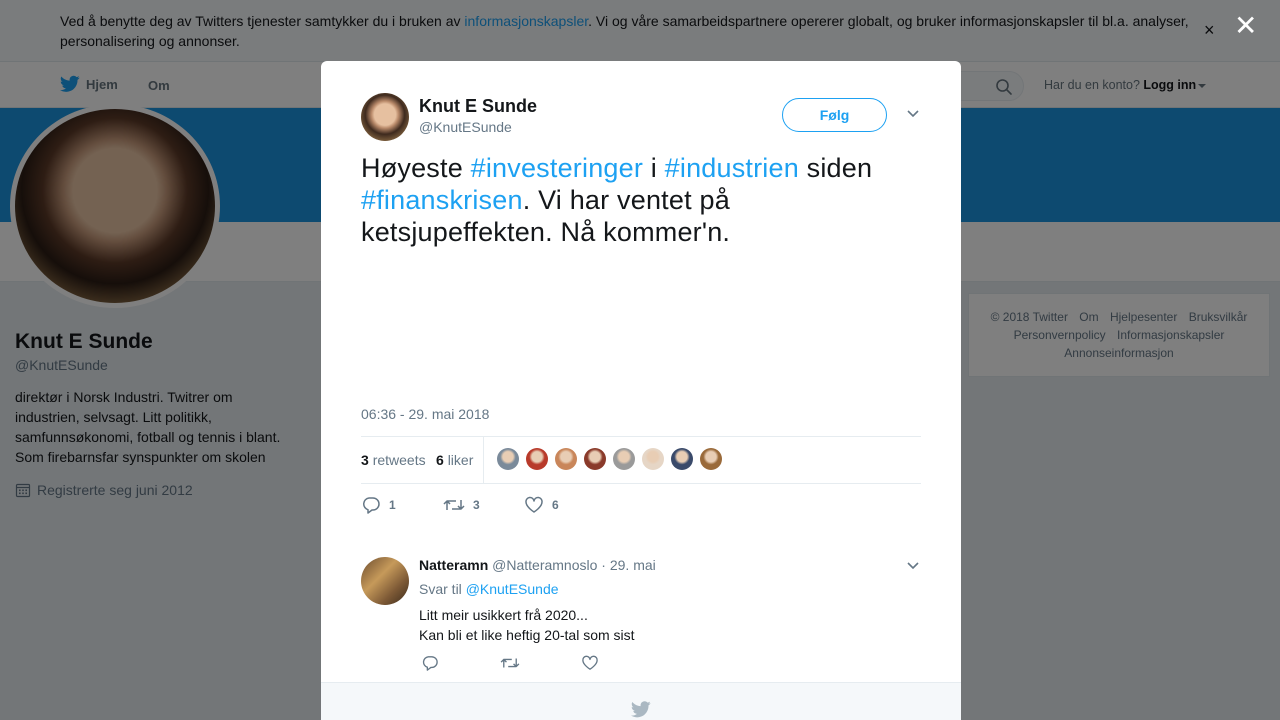 The width and height of the screenshot is (1280, 720). What do you see at coordinates (483, 460) in the screenshot?
I see `stats-divider` at bounding box center [483, 460].